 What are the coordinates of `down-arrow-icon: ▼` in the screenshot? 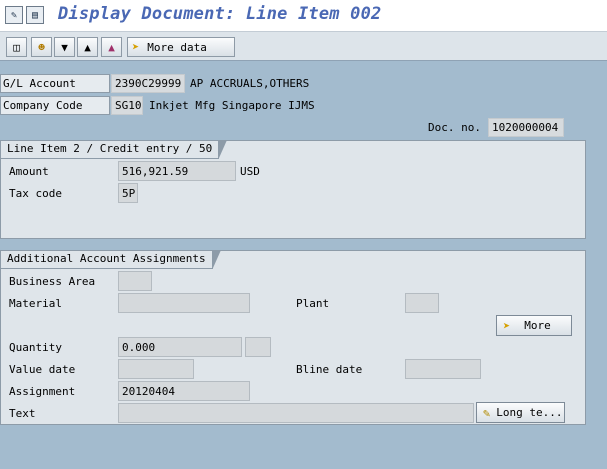 It's located at (64, 47).